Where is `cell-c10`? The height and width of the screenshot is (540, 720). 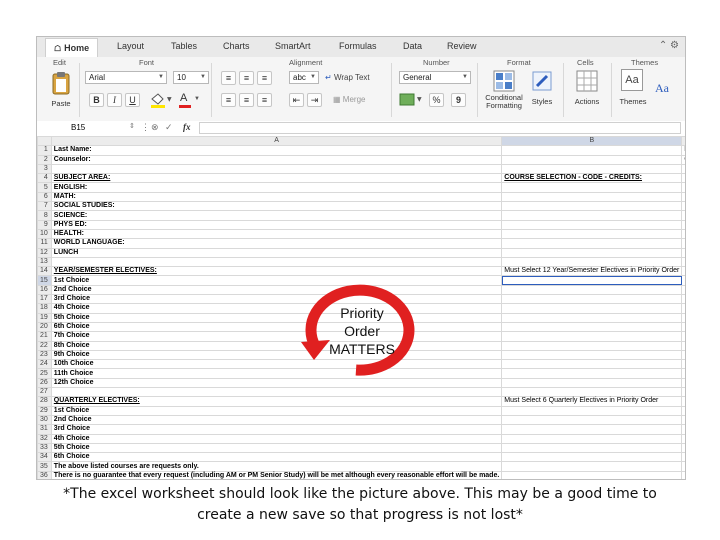 cell-c10 is located at coordinates (683, 234).